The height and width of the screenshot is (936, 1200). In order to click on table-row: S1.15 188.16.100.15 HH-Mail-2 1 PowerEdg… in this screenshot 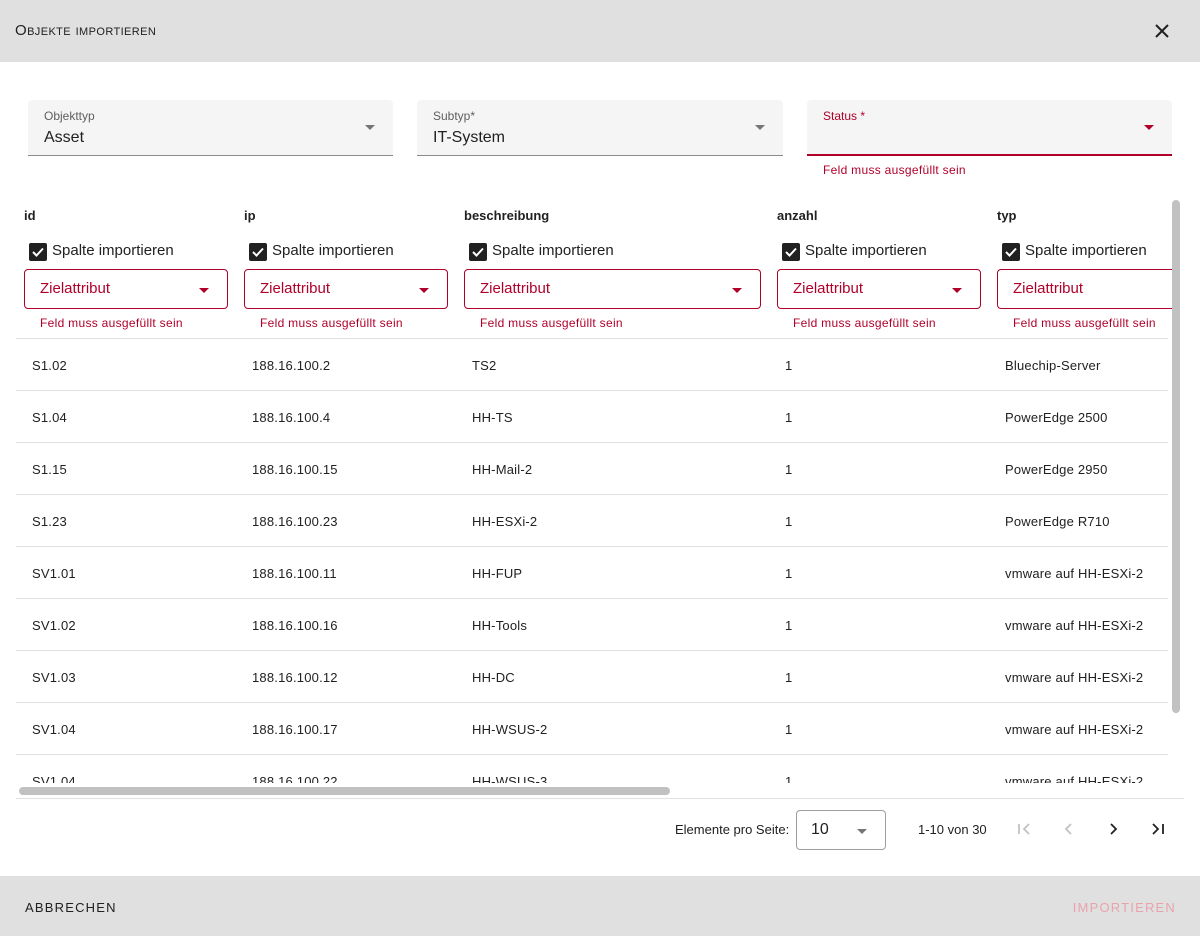, I will do `click(592, 468)`.